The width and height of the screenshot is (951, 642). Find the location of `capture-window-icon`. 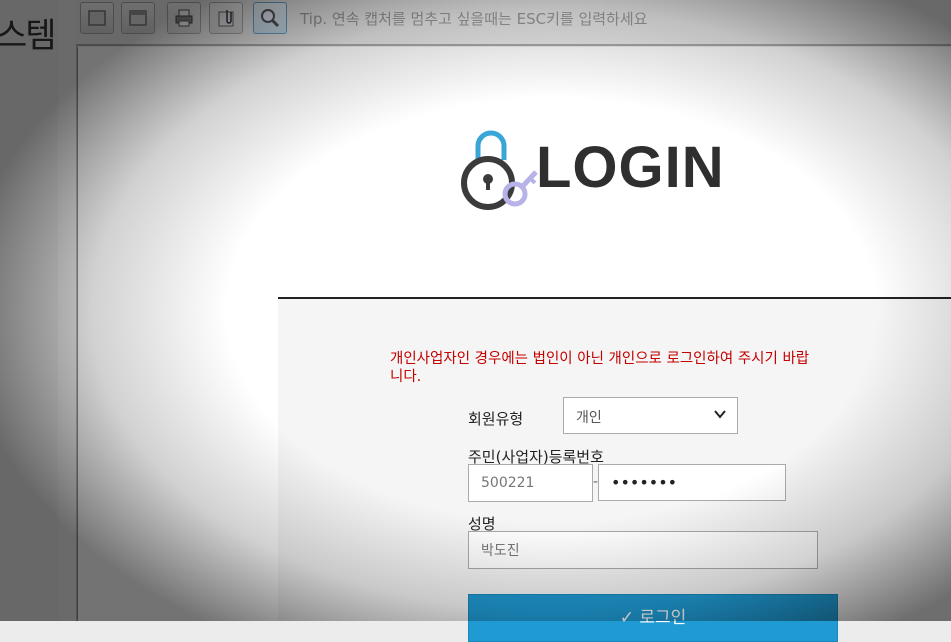

capture-window-icon is located at coordinates (138, 18).